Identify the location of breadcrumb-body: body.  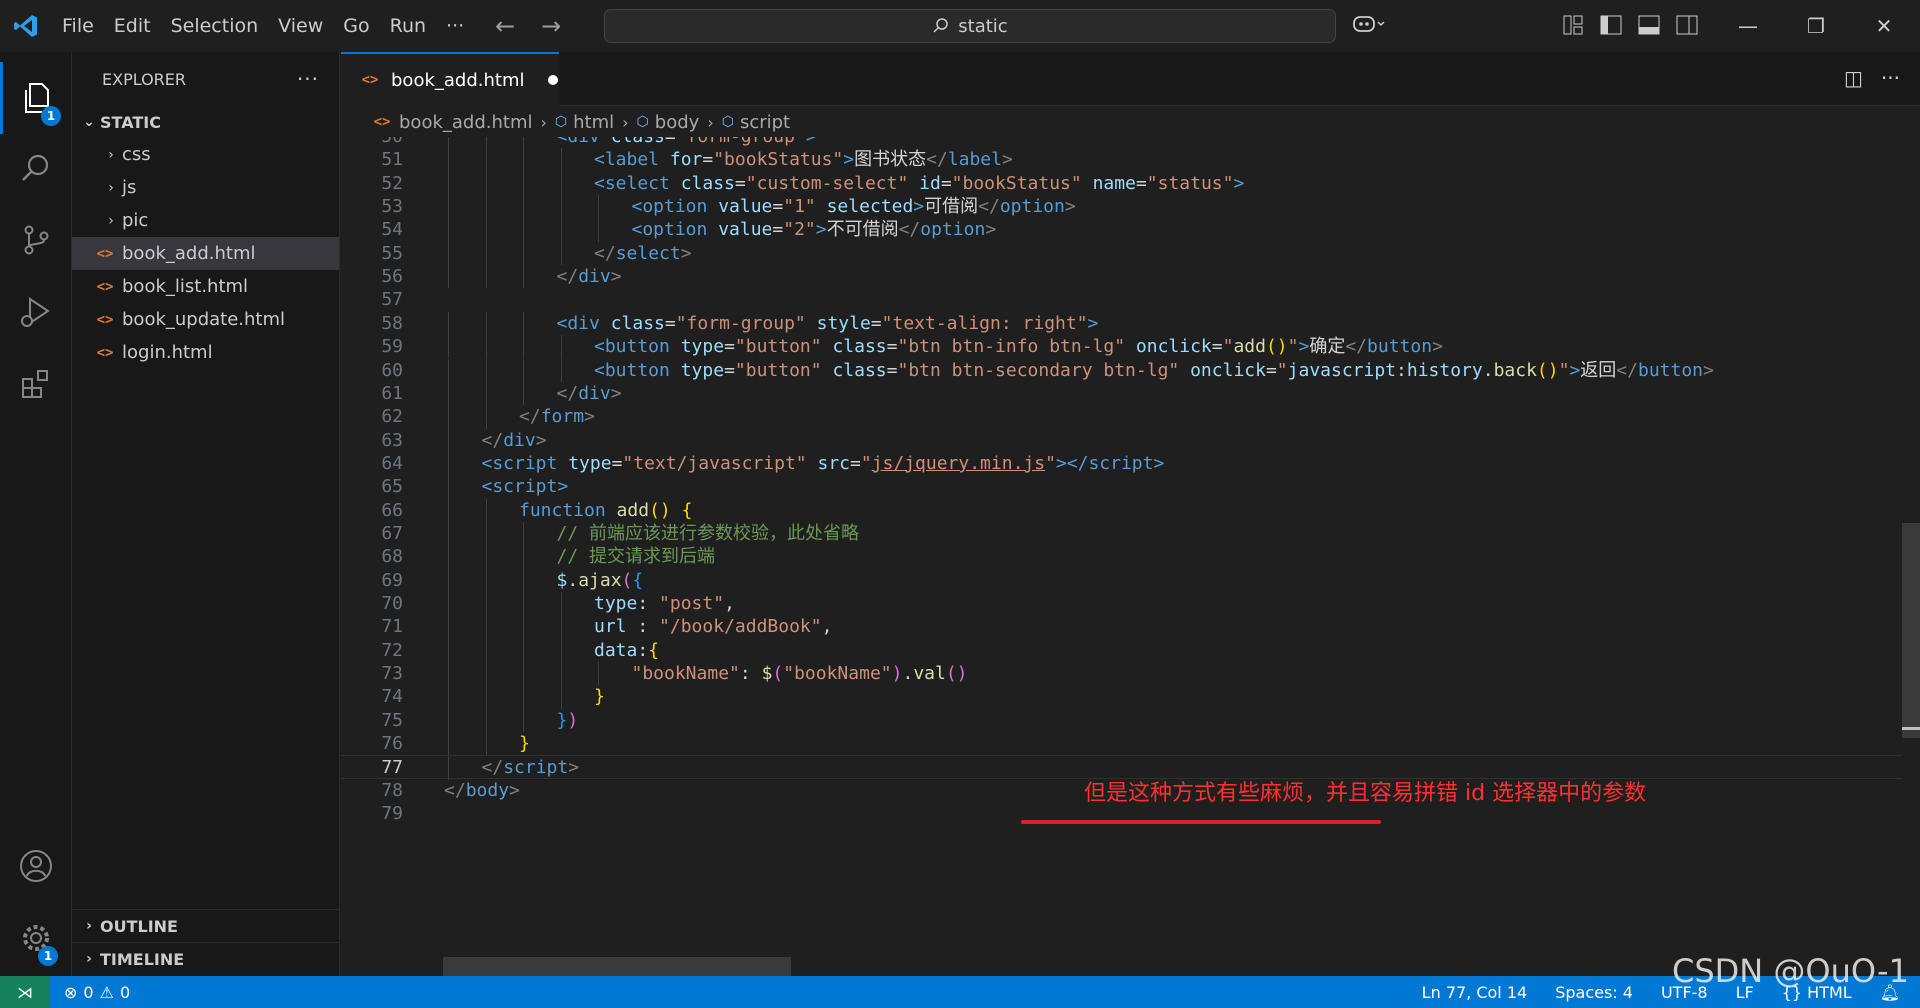
(677, 122).